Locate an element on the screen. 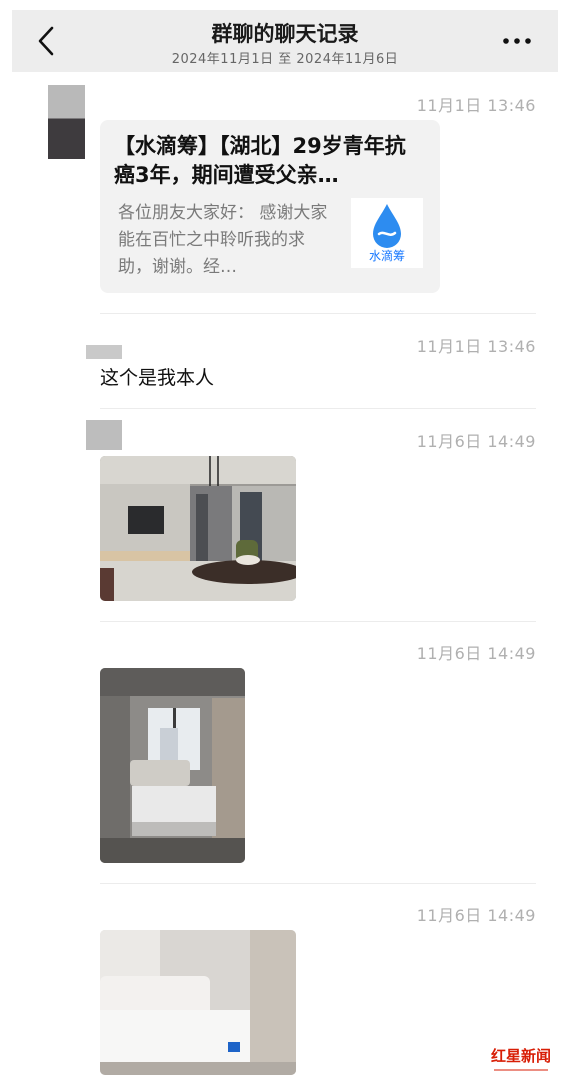  living-room-photo is located at coordinates (198, 528).